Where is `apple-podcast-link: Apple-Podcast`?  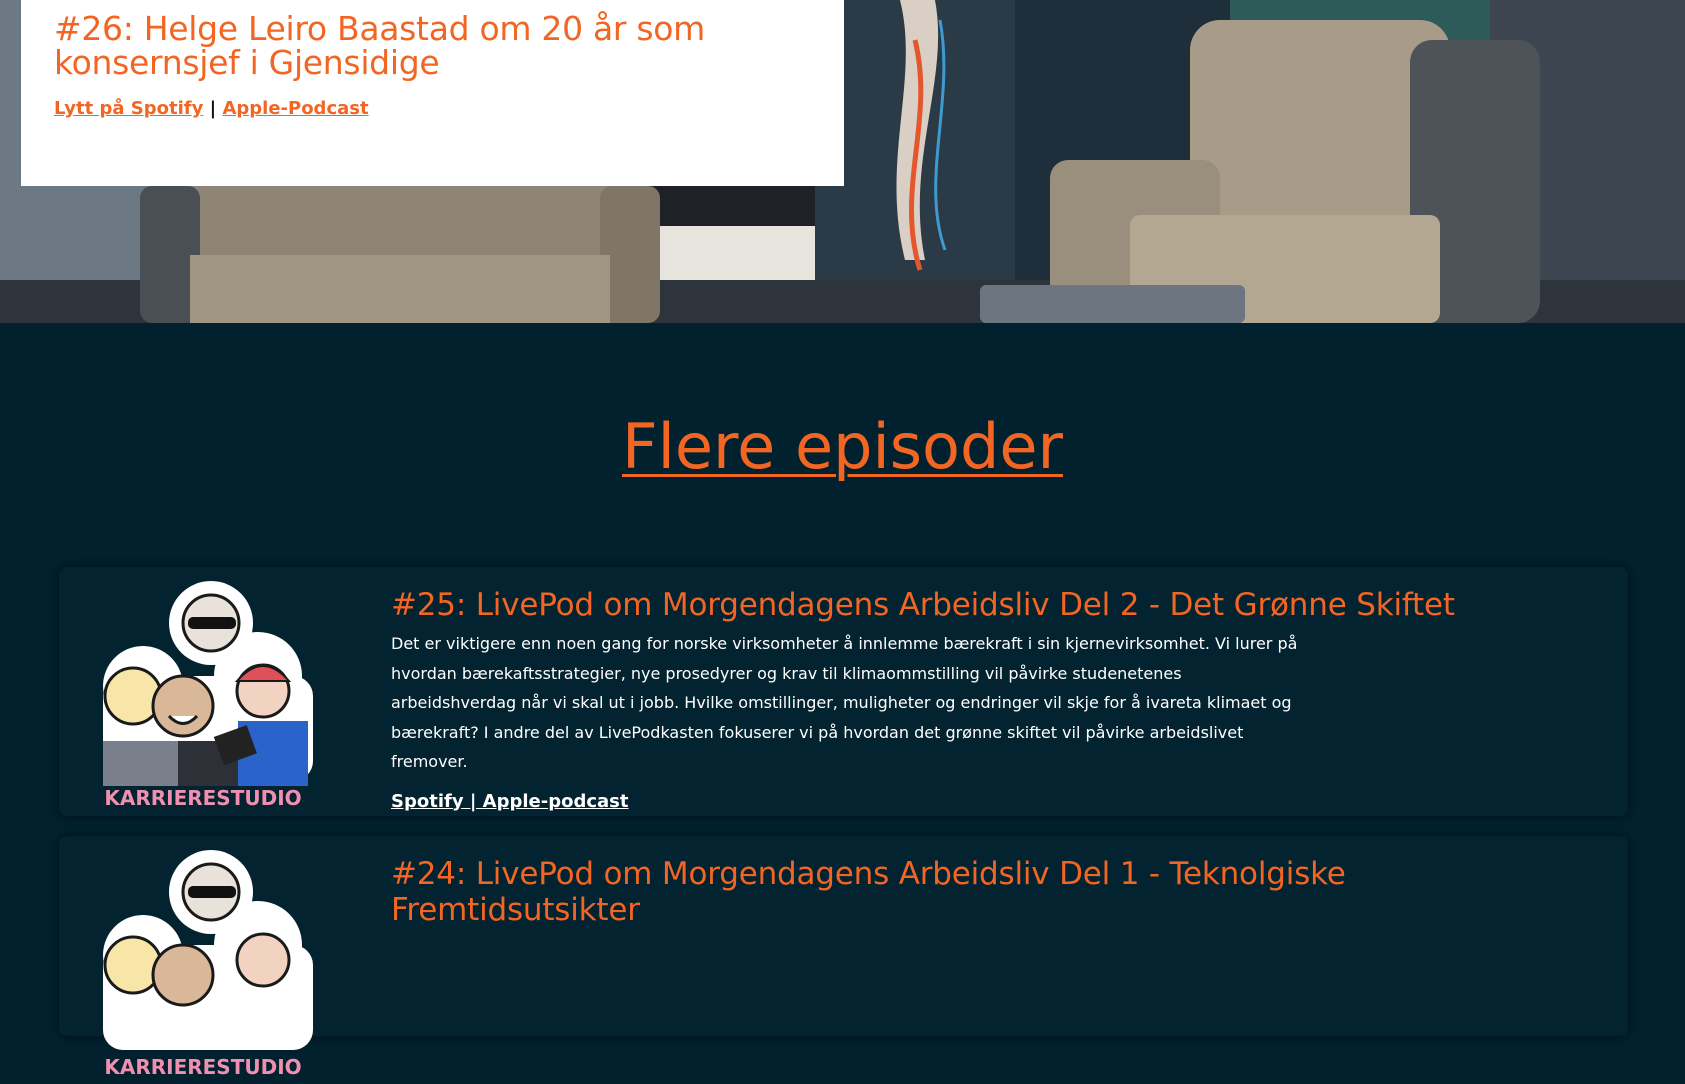
apple-podcast-link: Apple-Podcast is located at coordinates (295, 108).